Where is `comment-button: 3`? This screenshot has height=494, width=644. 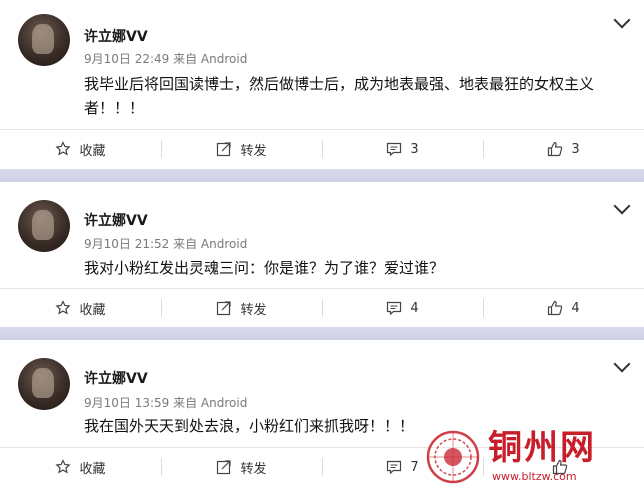 comment-button: 3 is located at coordinates (402, 149).